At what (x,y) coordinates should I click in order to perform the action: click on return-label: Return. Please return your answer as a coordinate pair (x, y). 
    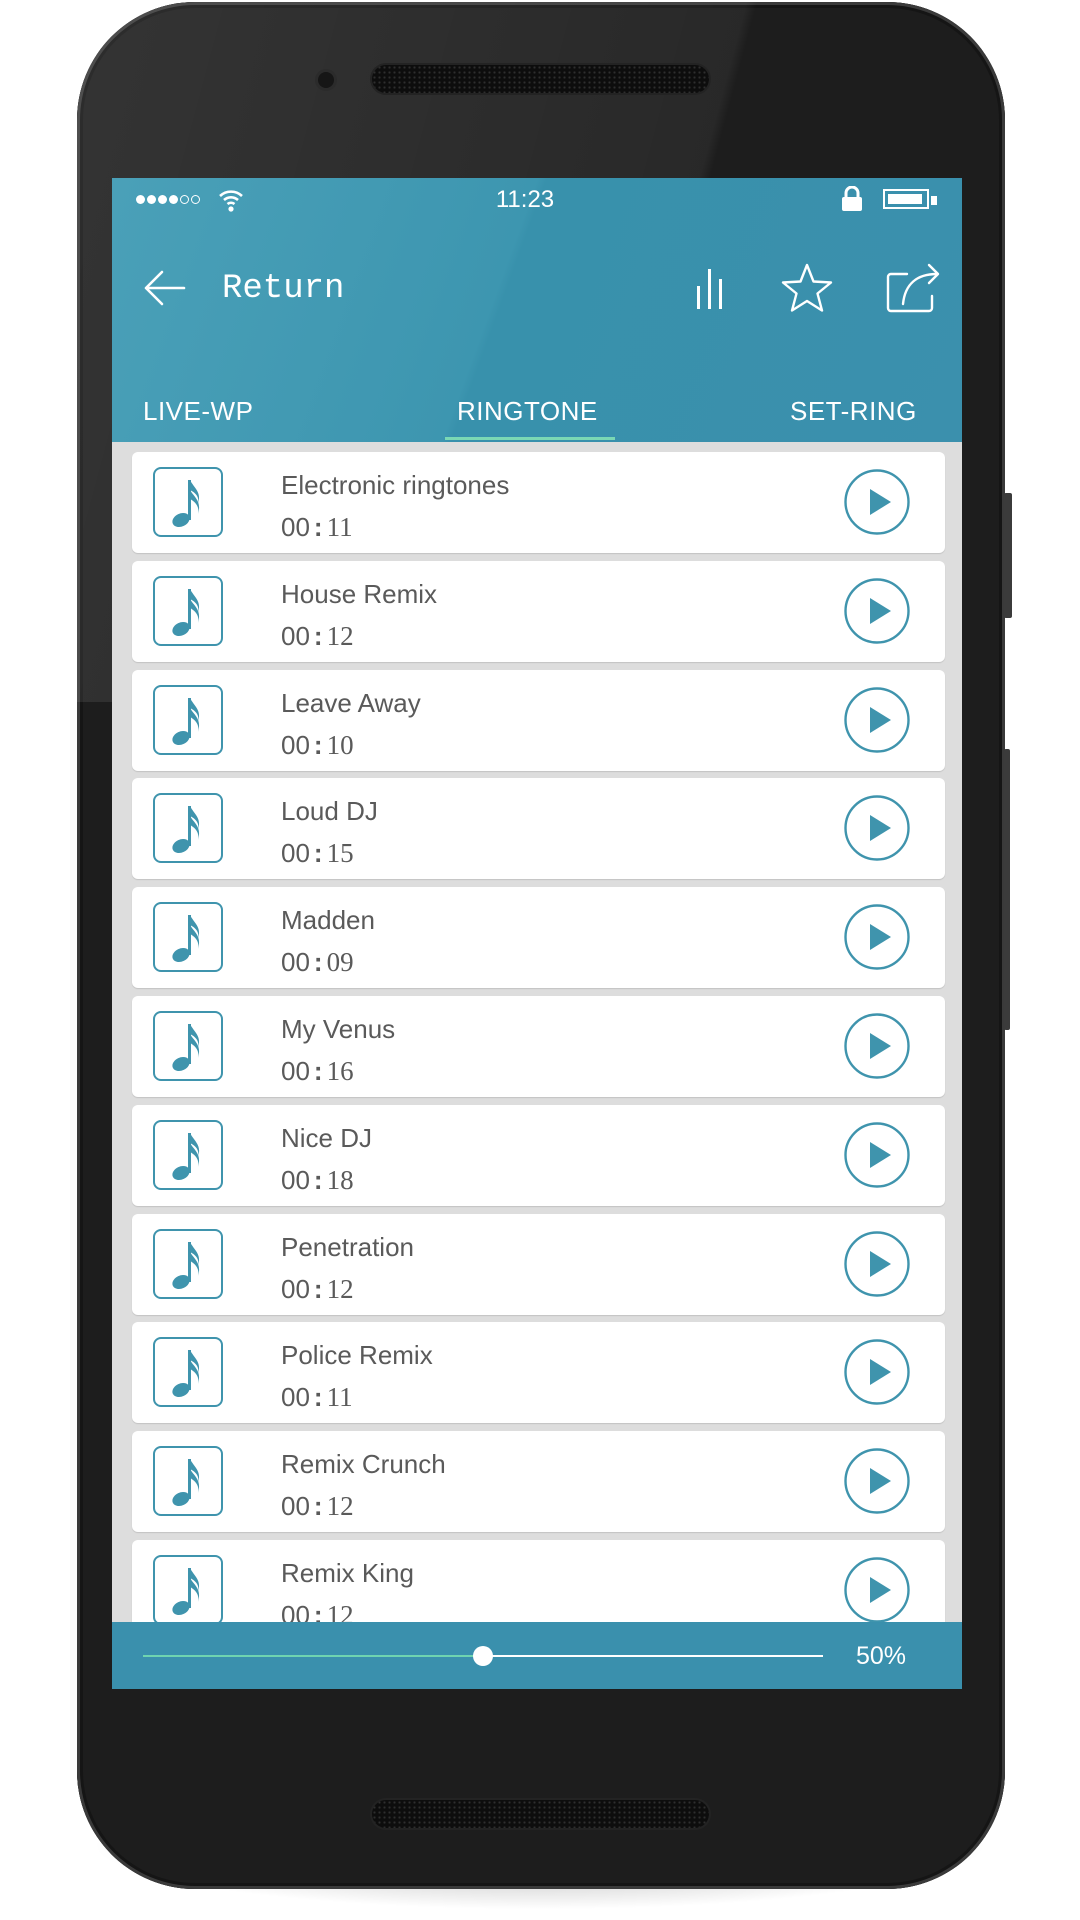
    Looking at the image, I should click on (283, 289).